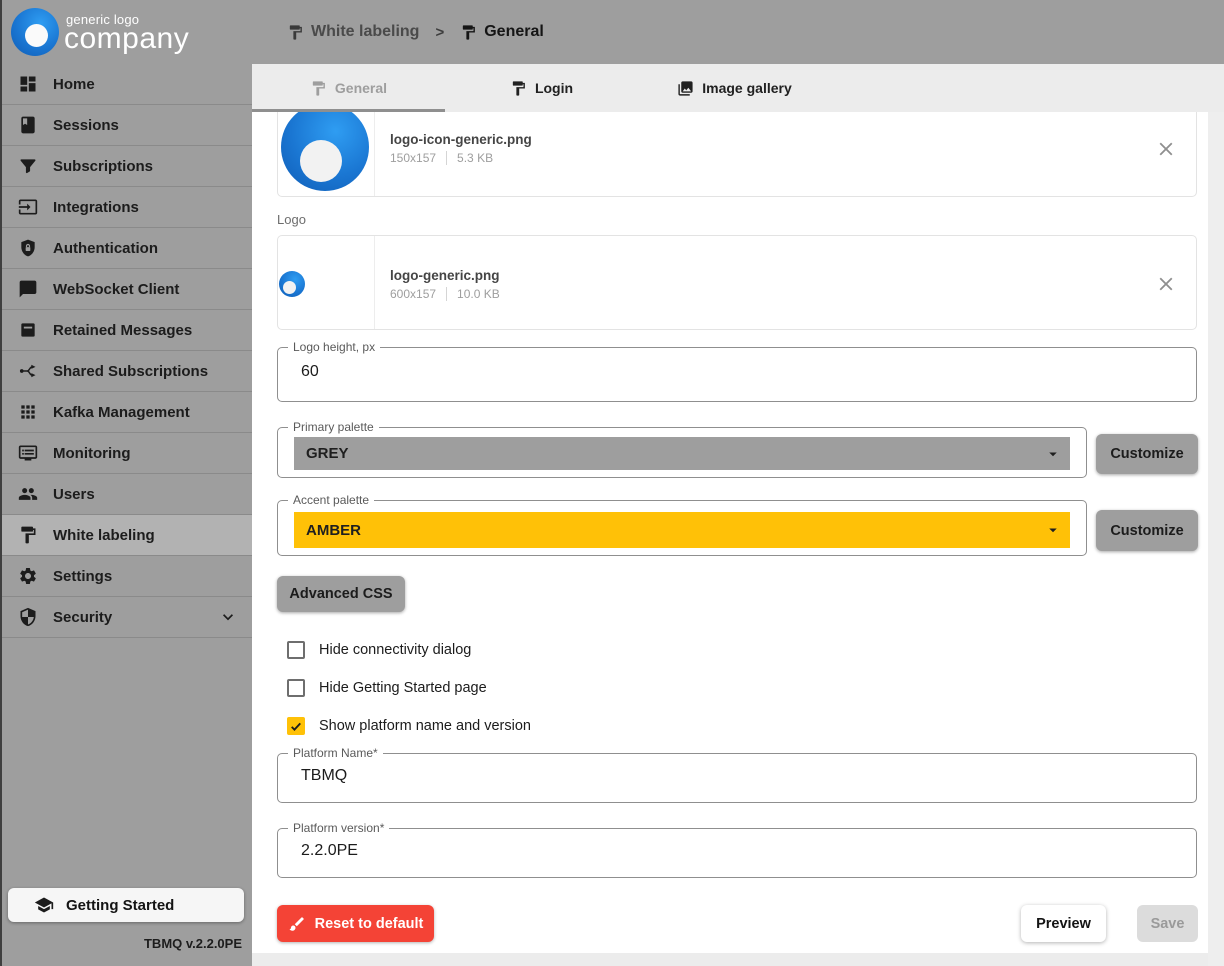 This screenshot has width=1224, height=966. I want to click on sidebar-item-label: Settings, so click(83, 576).